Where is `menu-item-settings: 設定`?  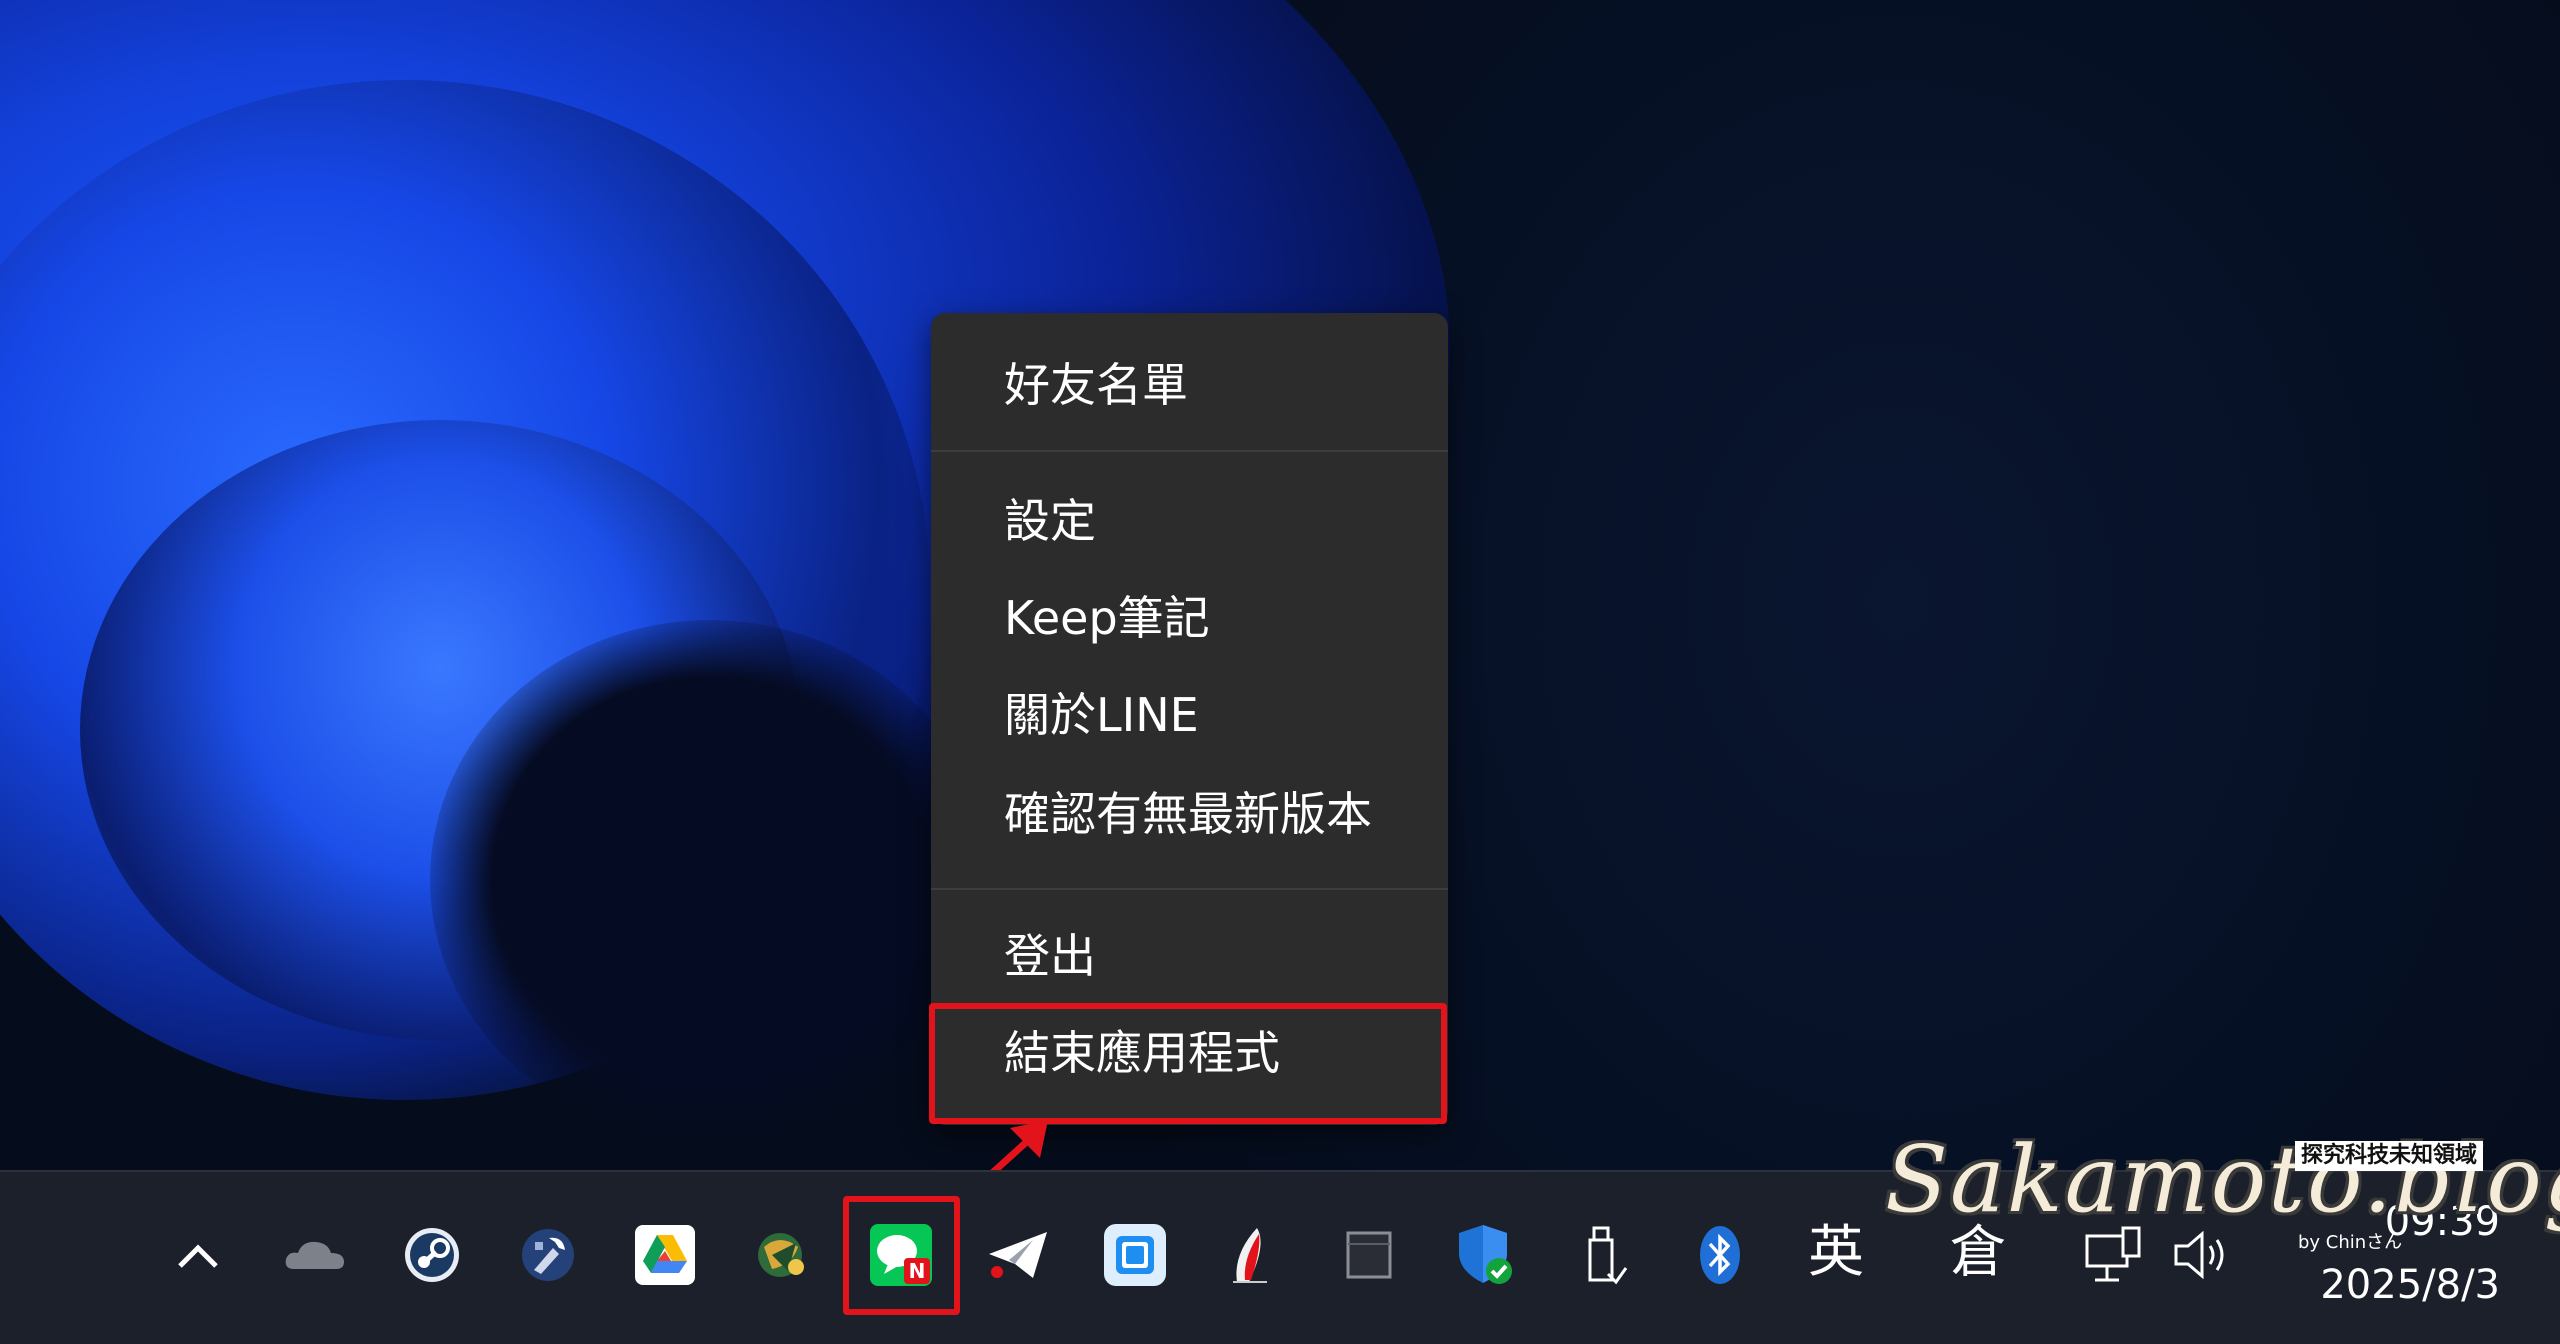 menu-item-settings: 設定 is located at coordinates (1189, 521).